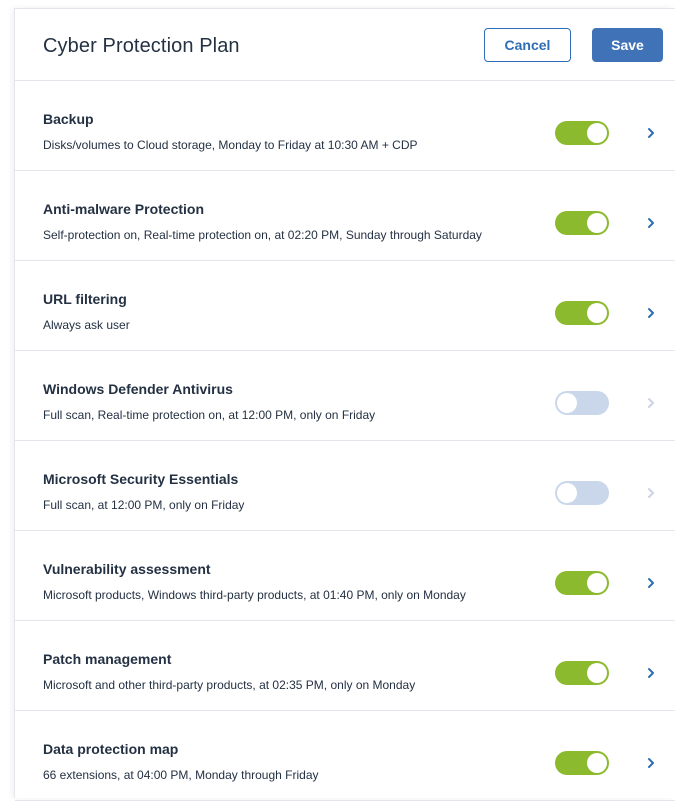  Describe the element at coordinates (127, 569) in the screenshot. I see `module-title: Vulnerability assessment` at that location.